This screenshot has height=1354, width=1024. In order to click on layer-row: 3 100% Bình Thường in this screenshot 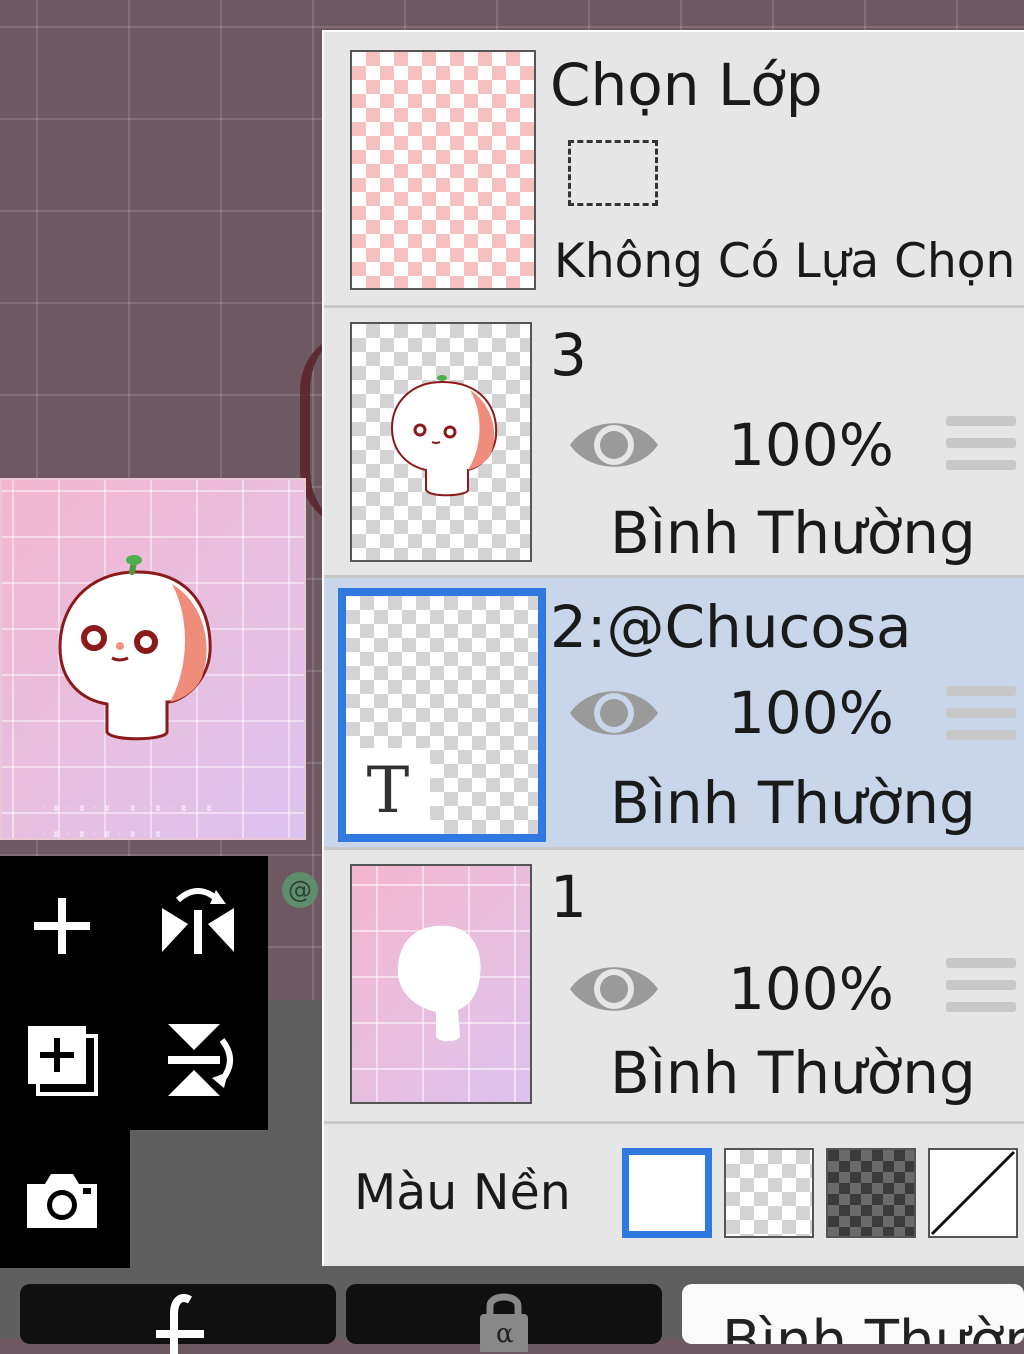, I will do `click(674, 443)`.